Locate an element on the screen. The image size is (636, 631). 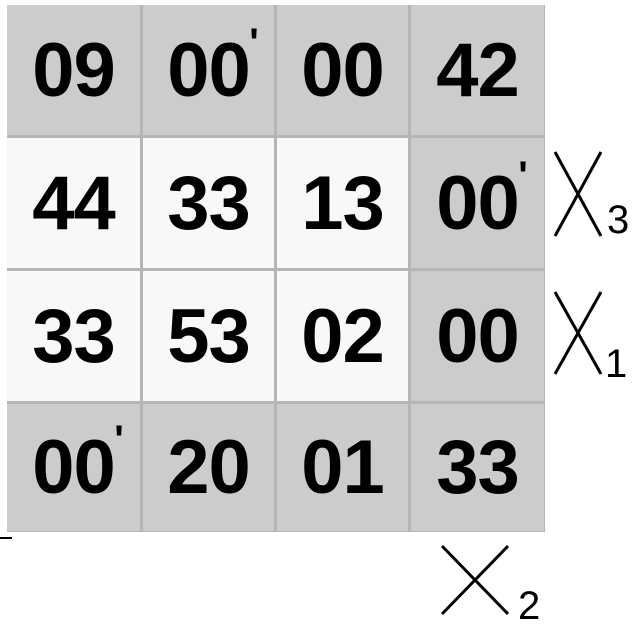
cell-value: 53 is located at coordinates (209, 336).